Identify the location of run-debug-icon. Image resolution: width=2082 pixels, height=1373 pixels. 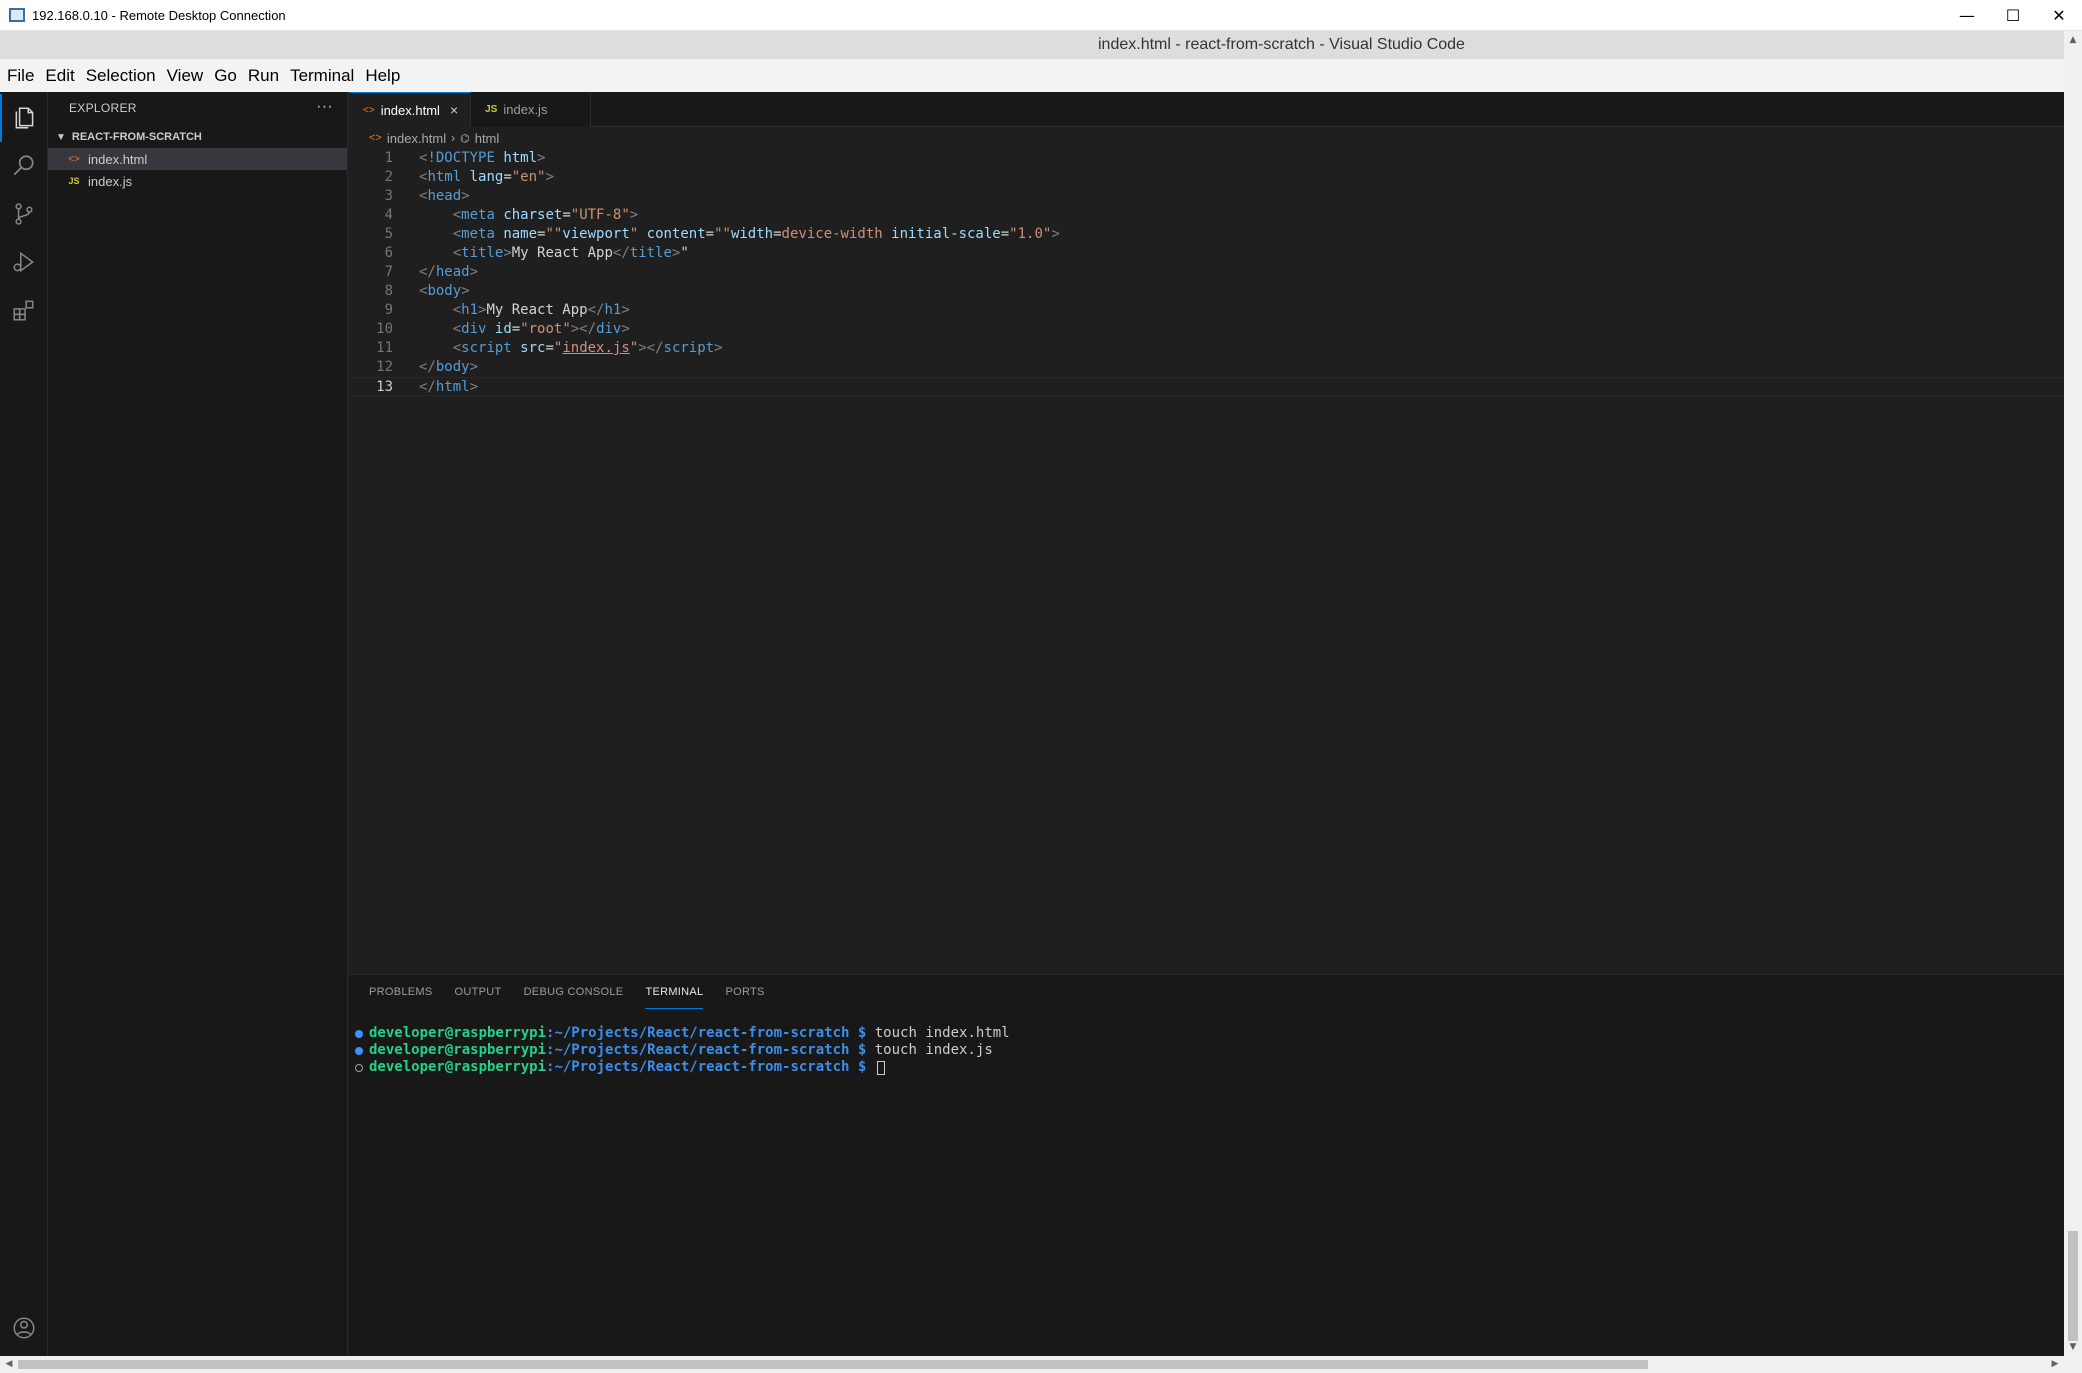
(24, 262).